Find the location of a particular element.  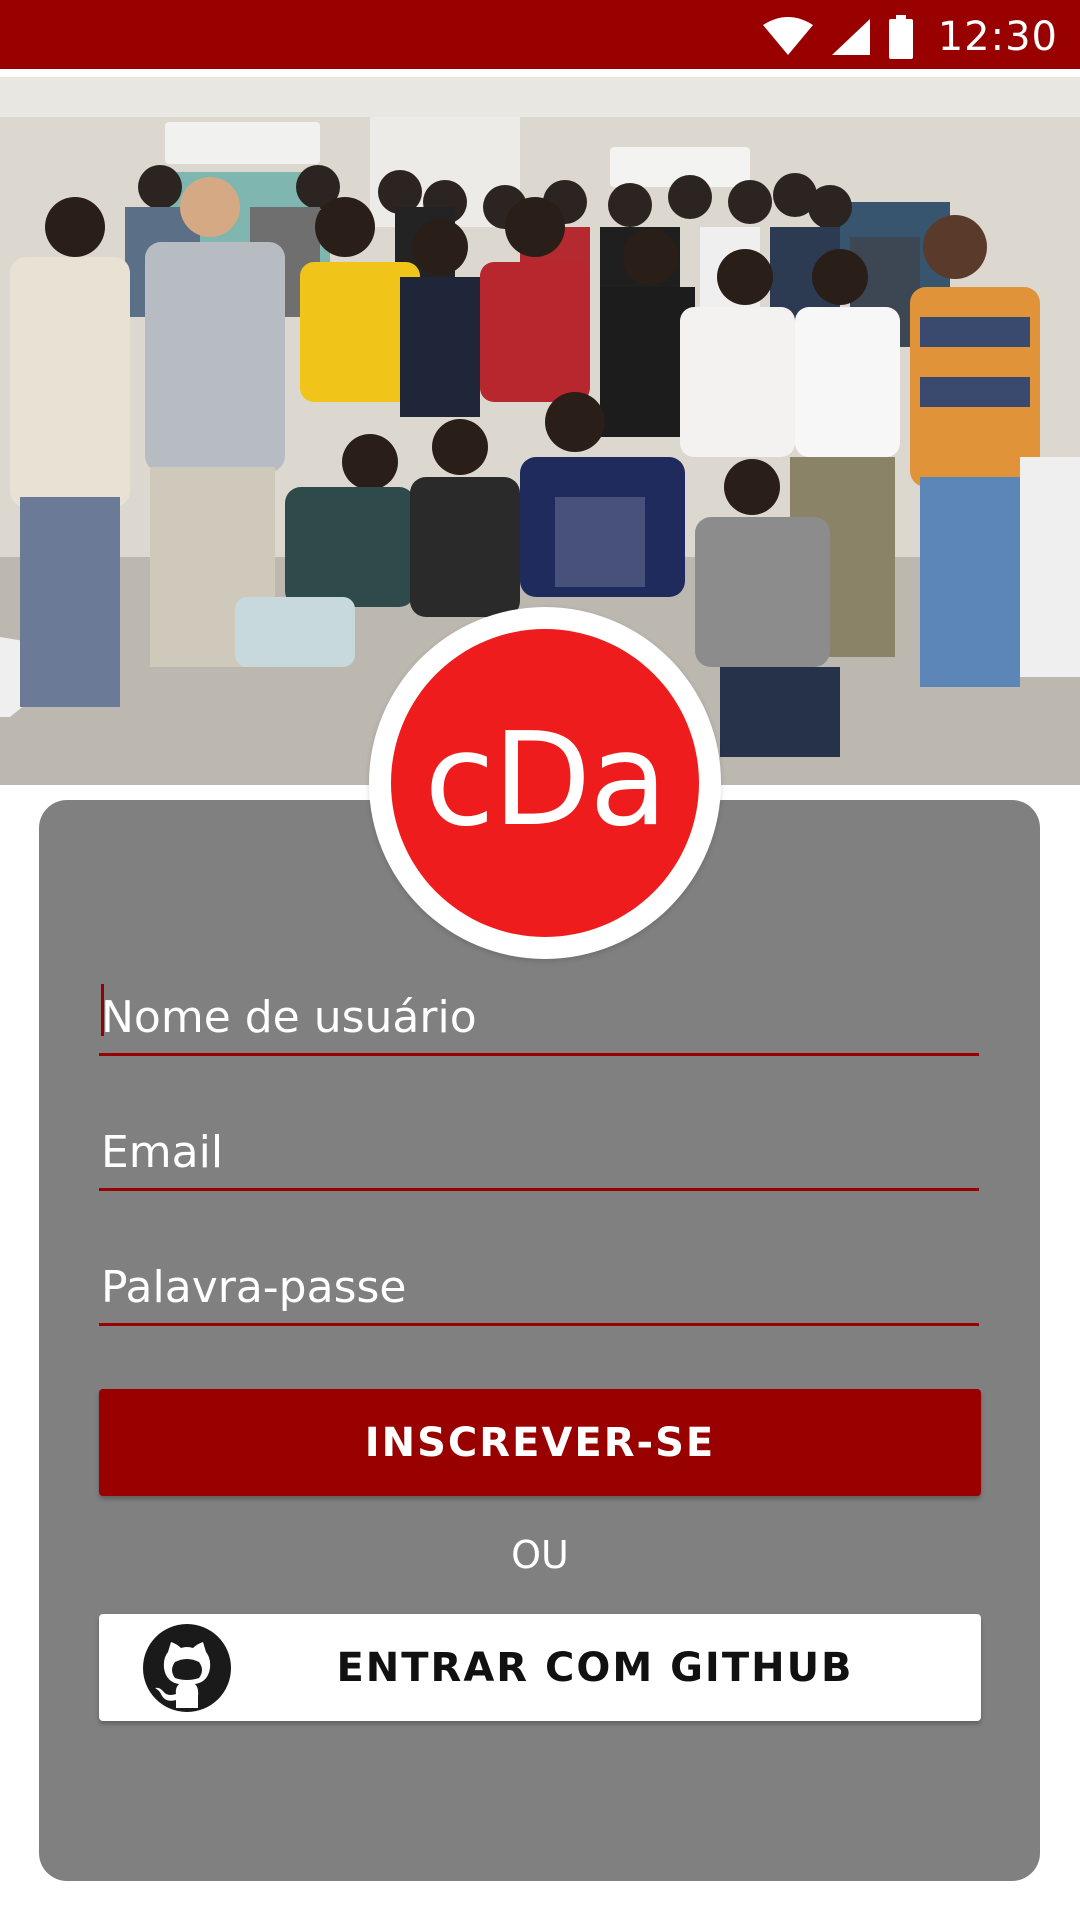

username-input is located at coordinates (536, 1017).